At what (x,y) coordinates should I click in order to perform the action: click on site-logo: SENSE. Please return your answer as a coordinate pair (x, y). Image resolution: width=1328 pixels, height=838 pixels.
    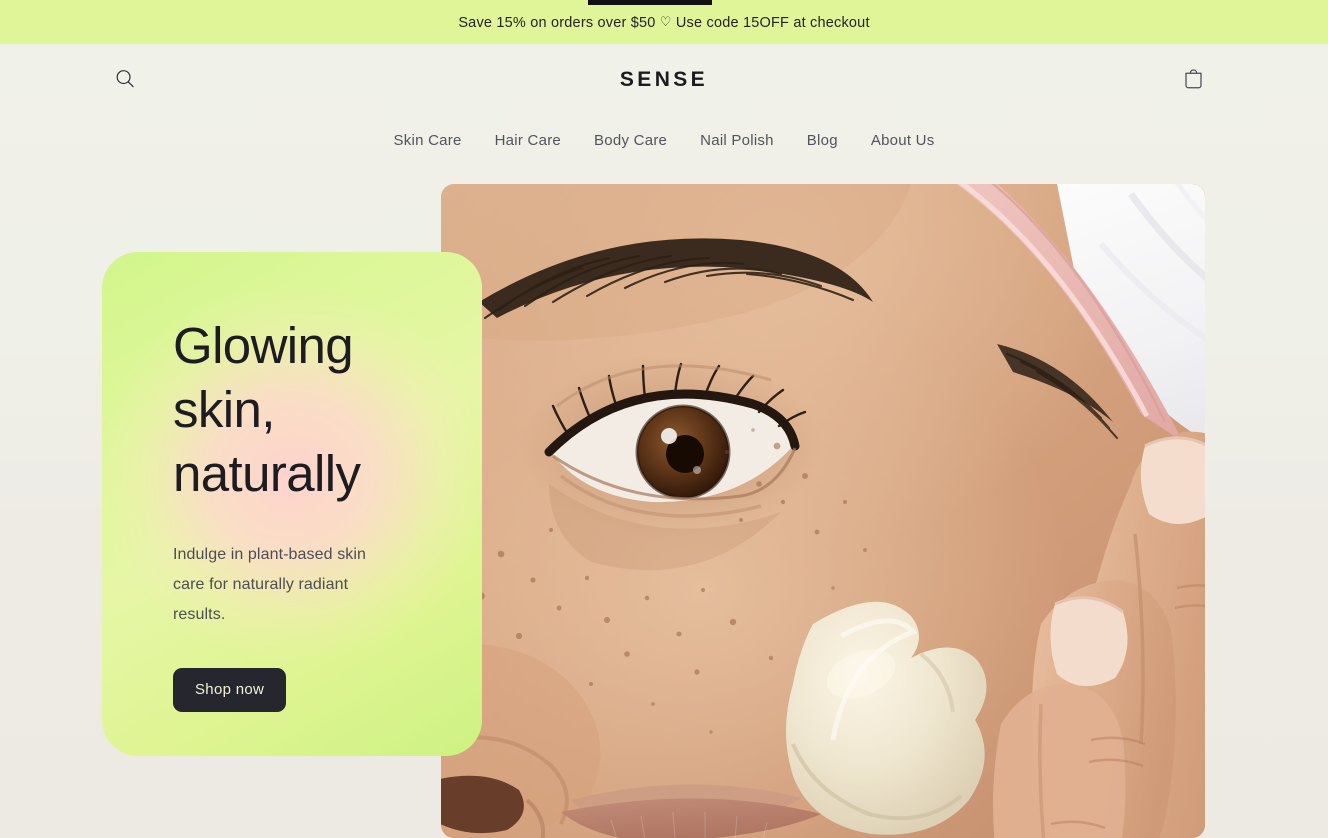
    Looking at the image, I should click on (664, 80).